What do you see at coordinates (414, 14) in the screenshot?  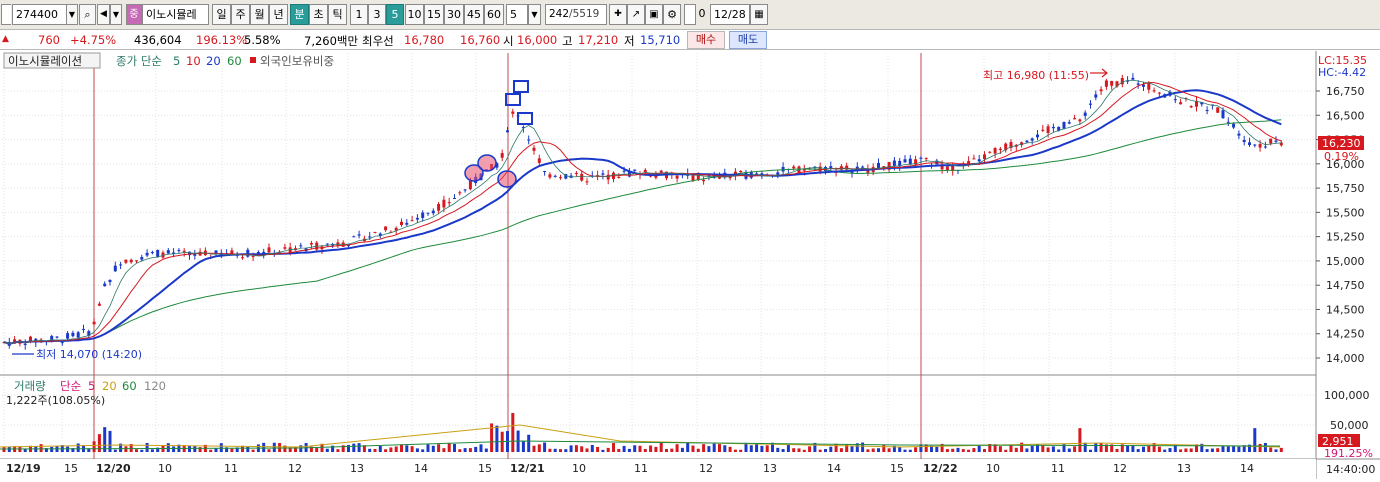 I see `interval-10: 10` at bounding box center [414, 14].